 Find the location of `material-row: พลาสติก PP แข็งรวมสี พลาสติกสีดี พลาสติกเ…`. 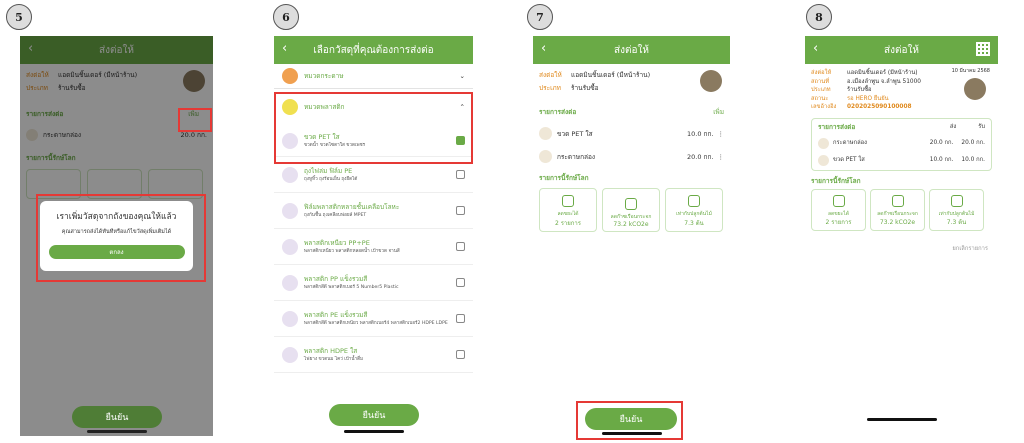

material-row: พลาสติก PP แข็งรวมสี พลาสติกสีดี พลาสติกเ… is located at coordinates (373, 283).